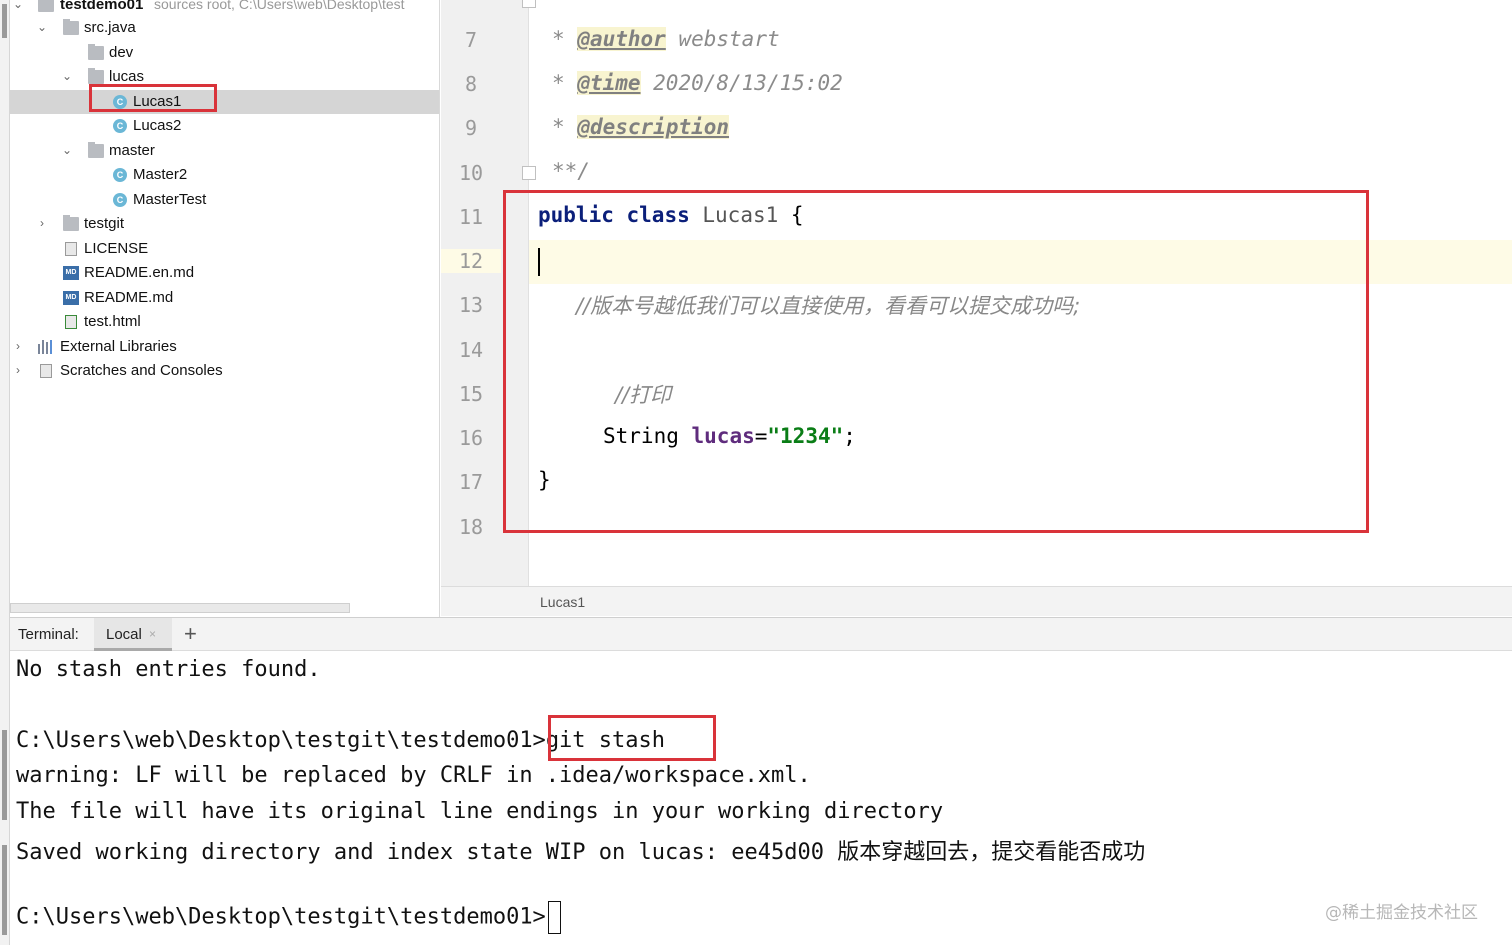  Describe the element at coordinates (562, 602) in the screenshot. I see `breadcrumb-item: Lucas1` at that location.